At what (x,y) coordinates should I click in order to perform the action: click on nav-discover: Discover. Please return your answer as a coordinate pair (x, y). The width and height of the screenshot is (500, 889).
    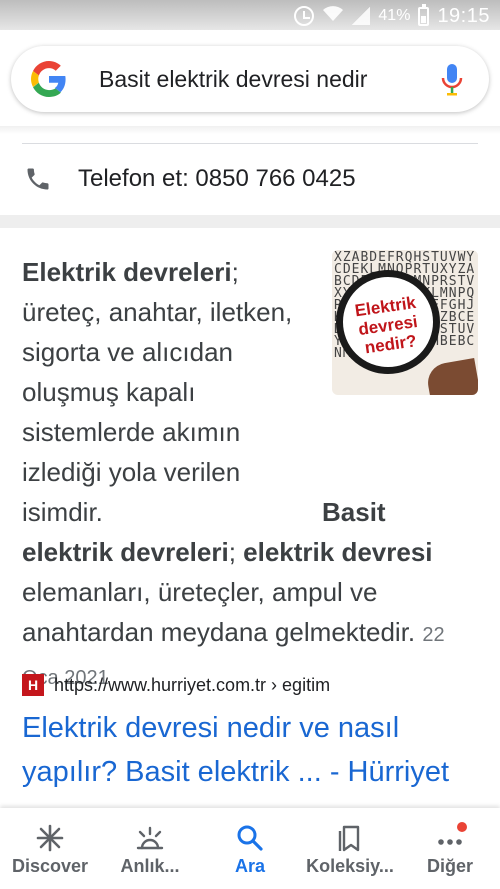
    Looking at the image, I should click on (50, 848).